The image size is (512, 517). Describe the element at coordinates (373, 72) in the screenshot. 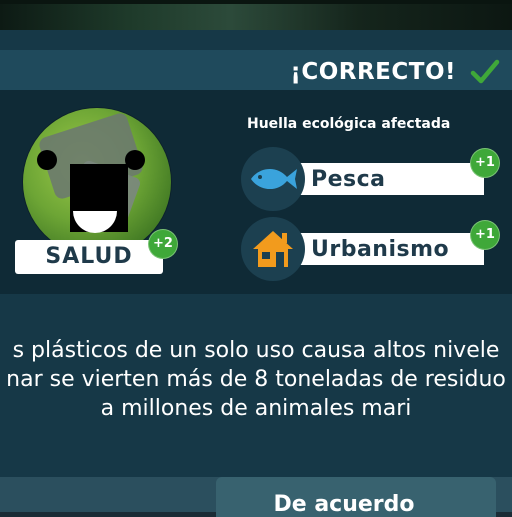

I see `result-title: ¡CORRECTO!` at that location.